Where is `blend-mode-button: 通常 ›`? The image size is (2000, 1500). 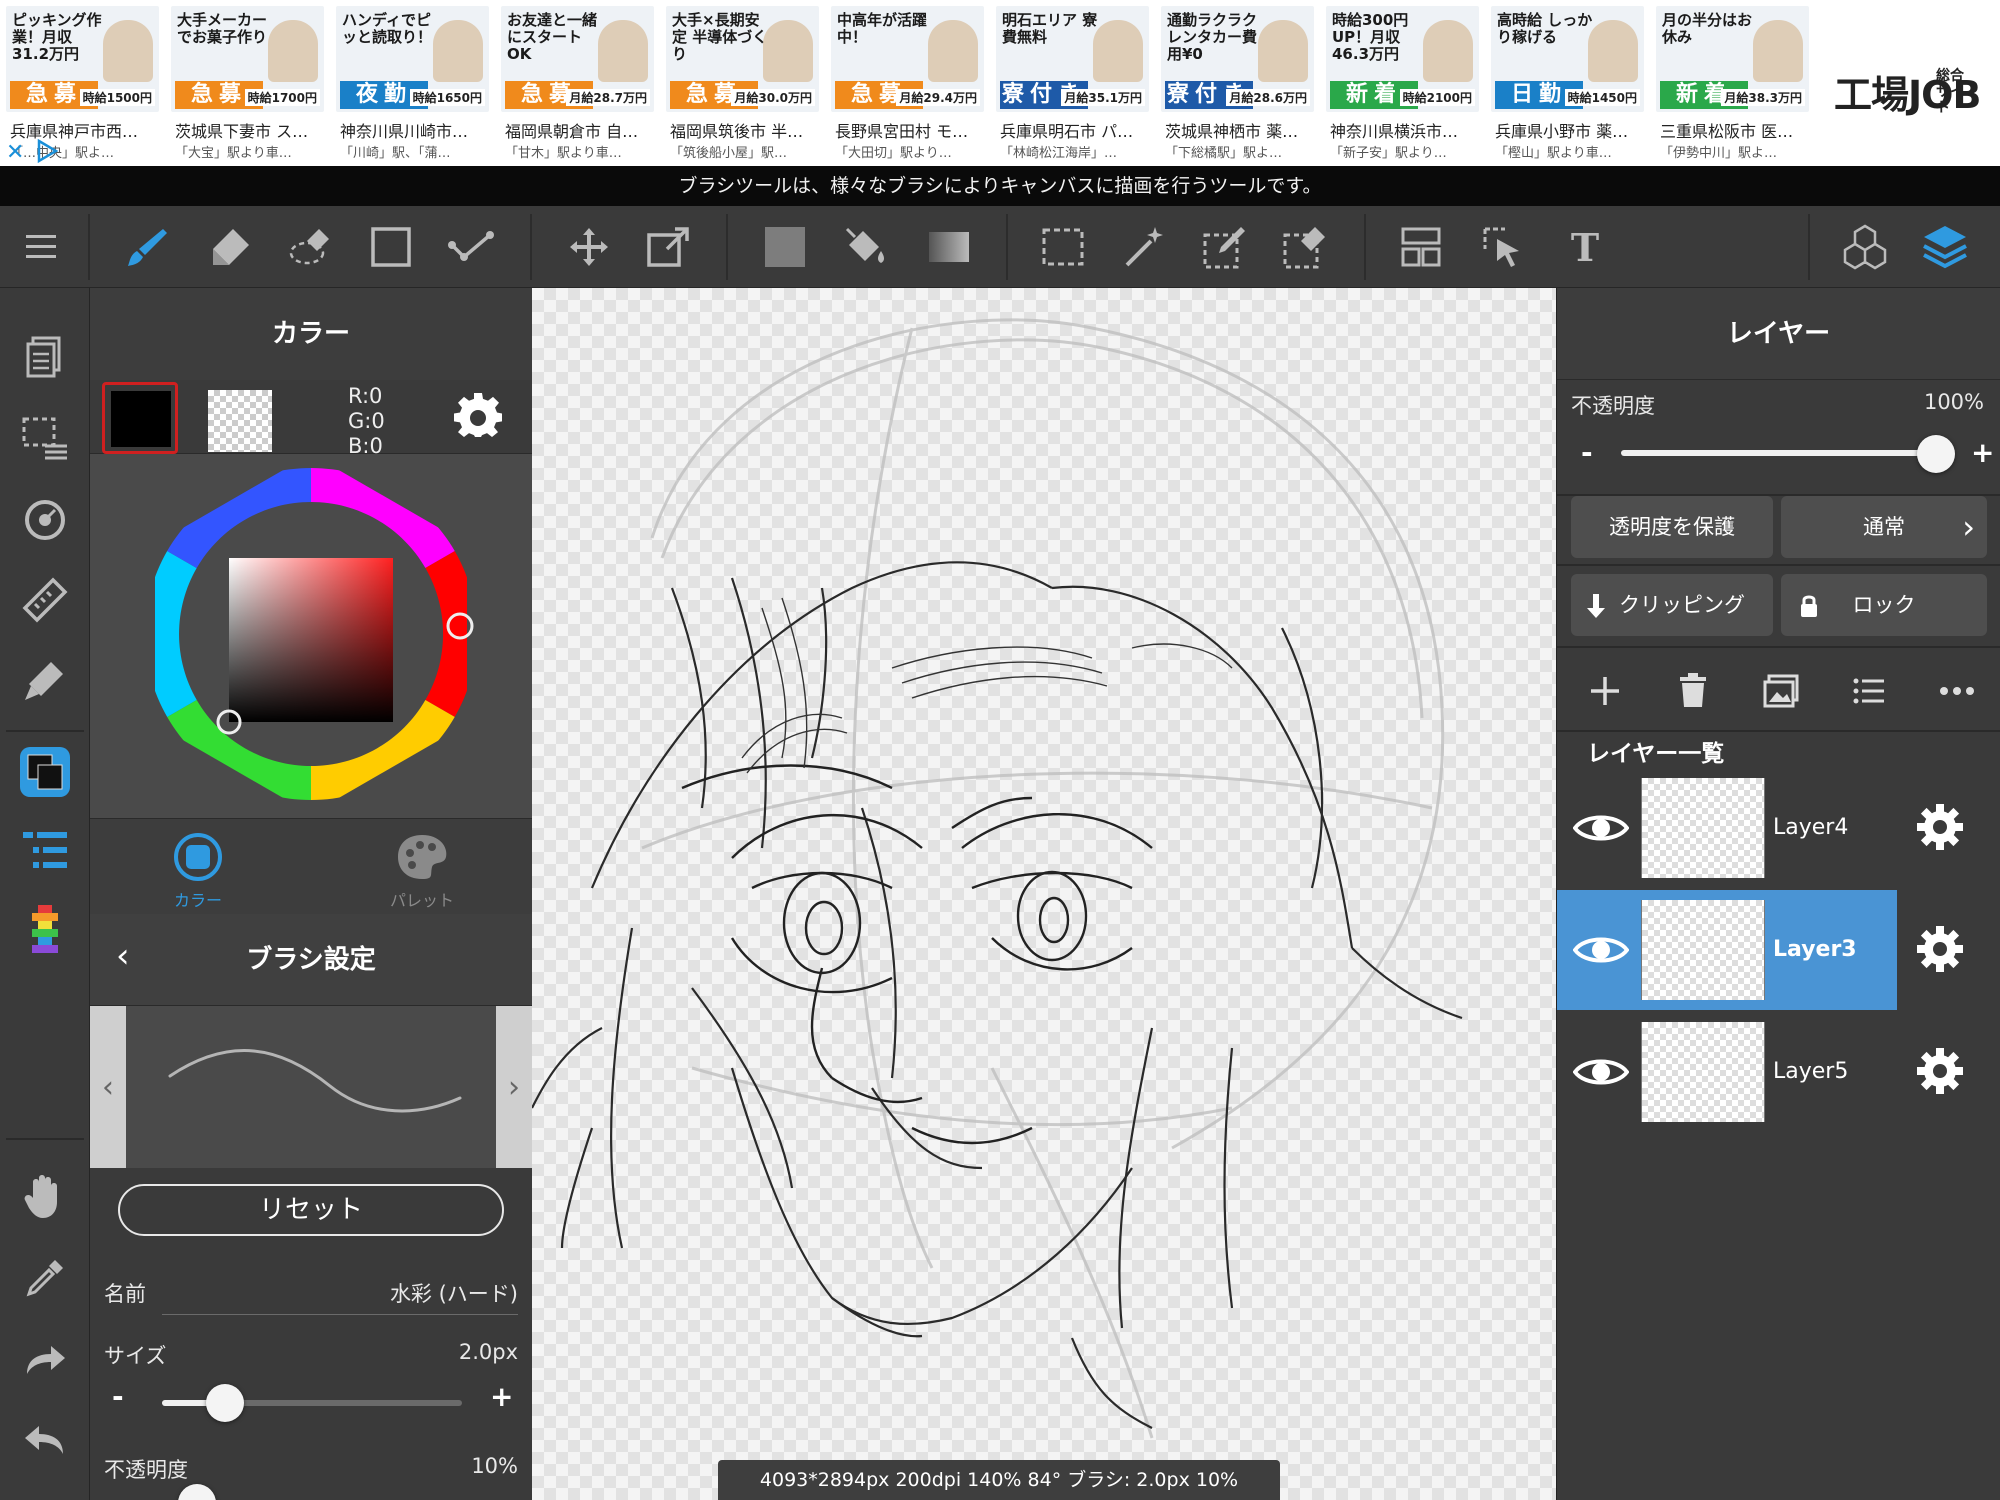
blend-mode-button: 通常 › is located at coordinates (1884, 527).